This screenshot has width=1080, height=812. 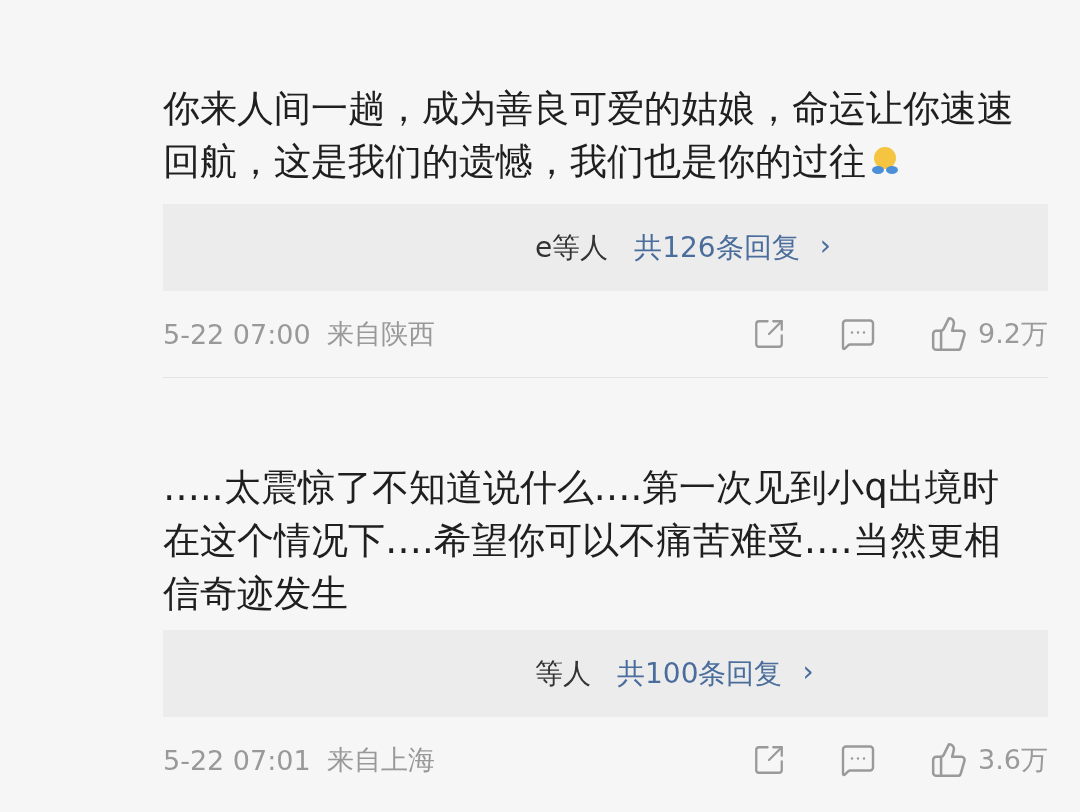 What do you see at coordinates (237, 334) in the screenshot?
I see `comment-time: 5-22 07:00` at bounding box center [237, 334].